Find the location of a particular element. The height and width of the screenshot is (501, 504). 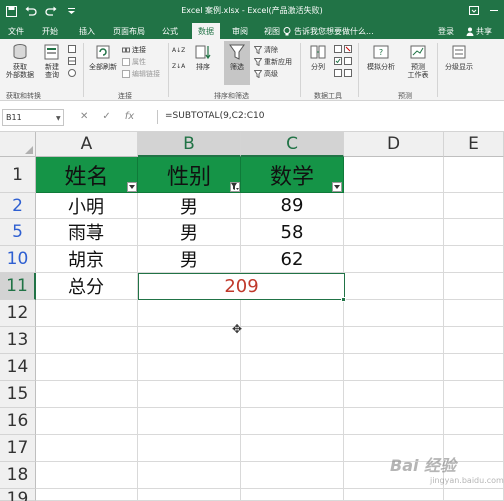

cell-c5: 58 is located at coordinates (292, 232).